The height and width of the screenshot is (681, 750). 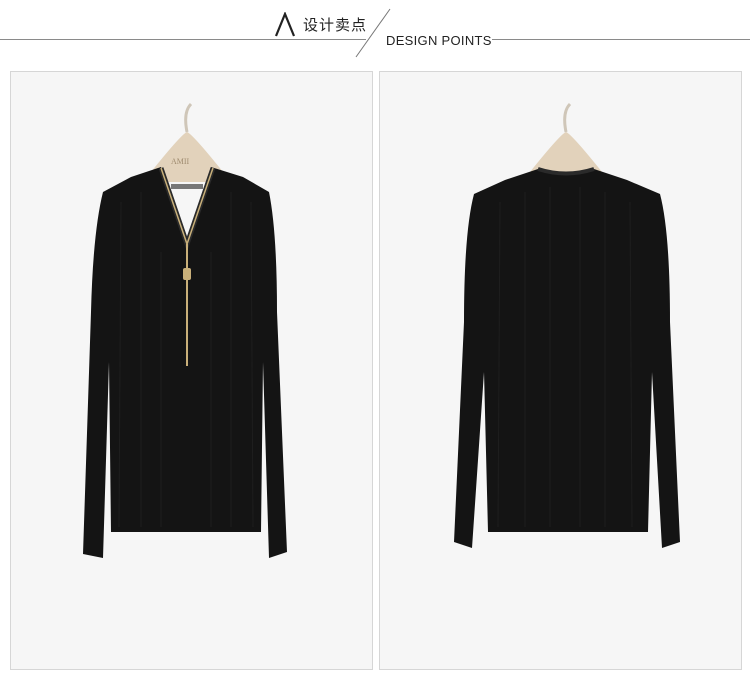 I want to click on section-title-cn: 设计卖点, so click(x=335, y=25).